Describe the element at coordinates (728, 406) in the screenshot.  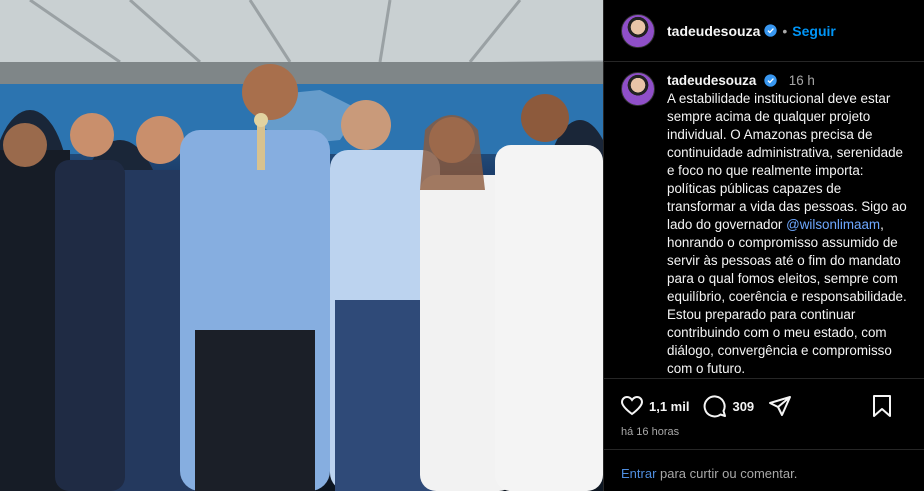
I see `comment-action: 309` at that location.